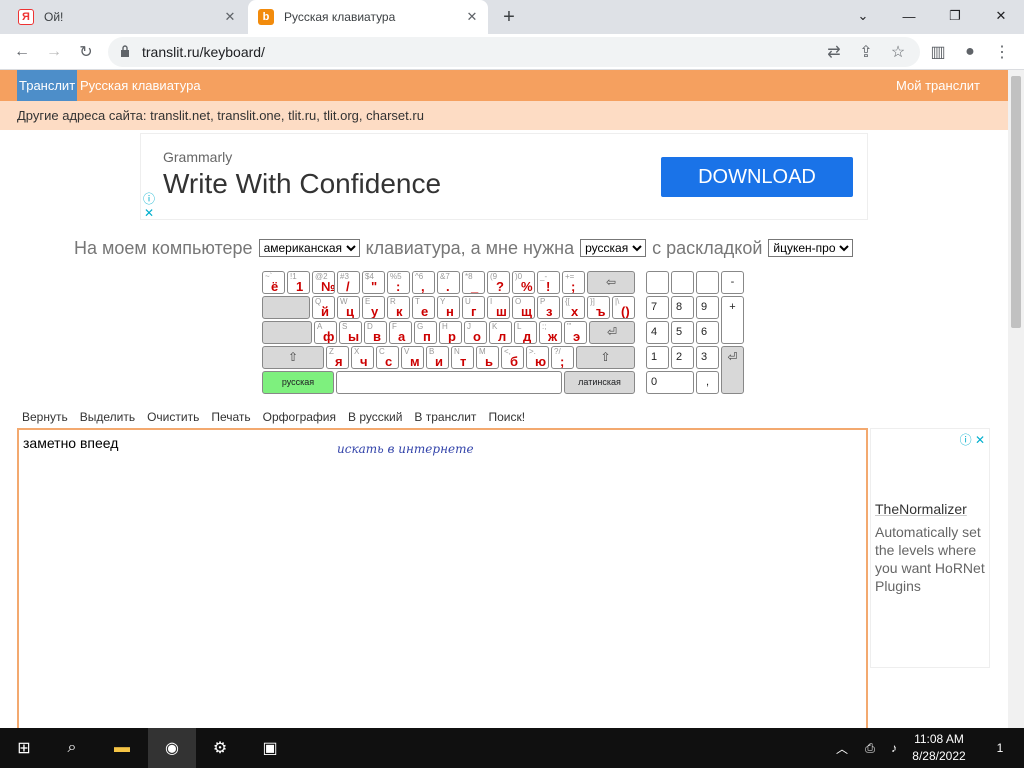 Image resolution: width=1024 pixels, height=768 pixels. I want to click on menu-to-russian-link: В русский, so click(375, 417).